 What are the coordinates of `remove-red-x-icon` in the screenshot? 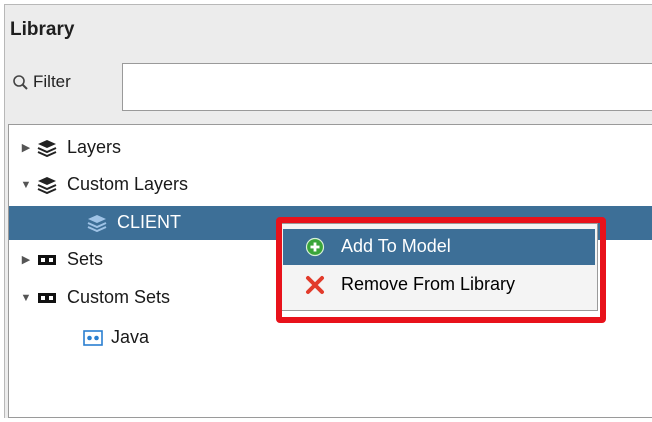 It's located at (315, 285).